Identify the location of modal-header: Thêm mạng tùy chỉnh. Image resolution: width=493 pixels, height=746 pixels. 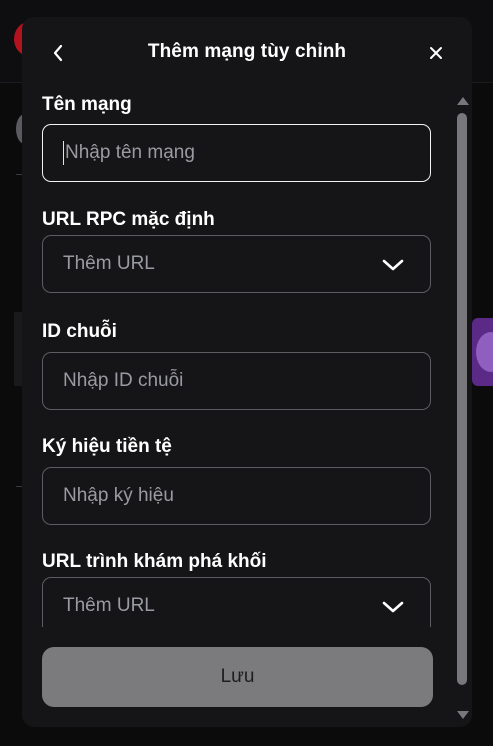
(247, 52).